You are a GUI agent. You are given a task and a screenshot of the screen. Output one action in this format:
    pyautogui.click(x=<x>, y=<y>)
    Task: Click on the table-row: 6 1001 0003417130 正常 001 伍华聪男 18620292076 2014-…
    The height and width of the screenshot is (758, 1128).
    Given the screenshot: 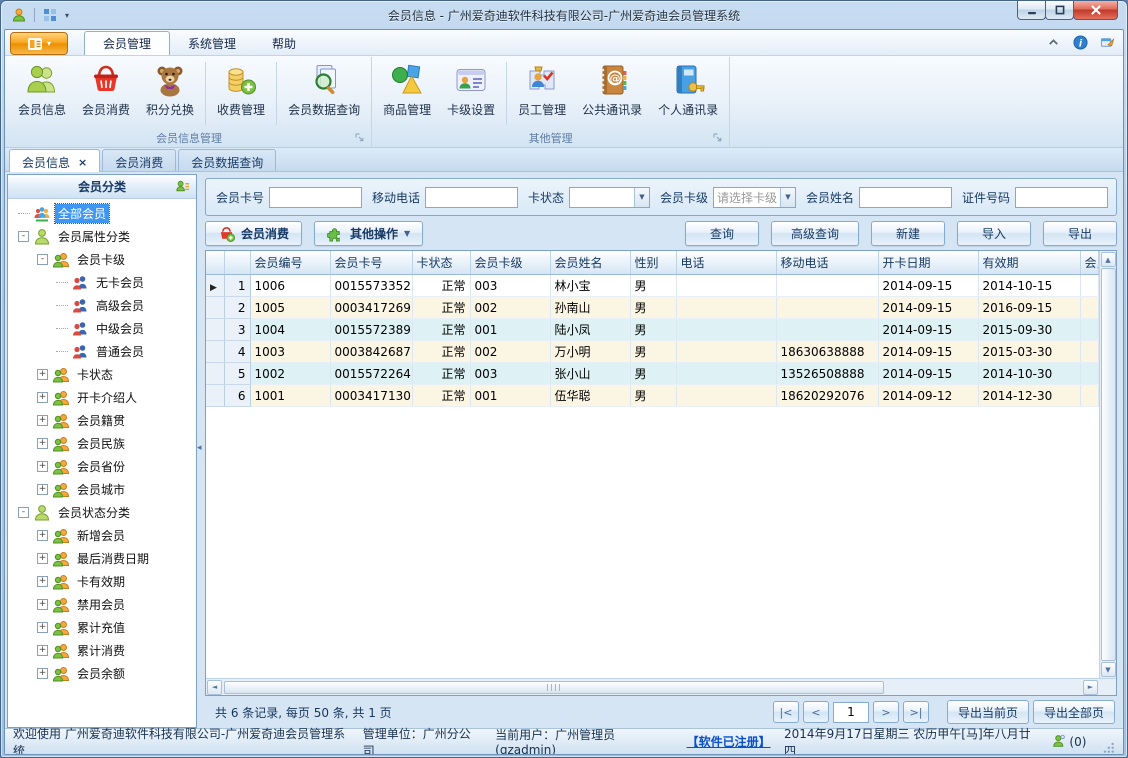 What is the action you would take?
    pyautogui.click(x=652, y=395)
    